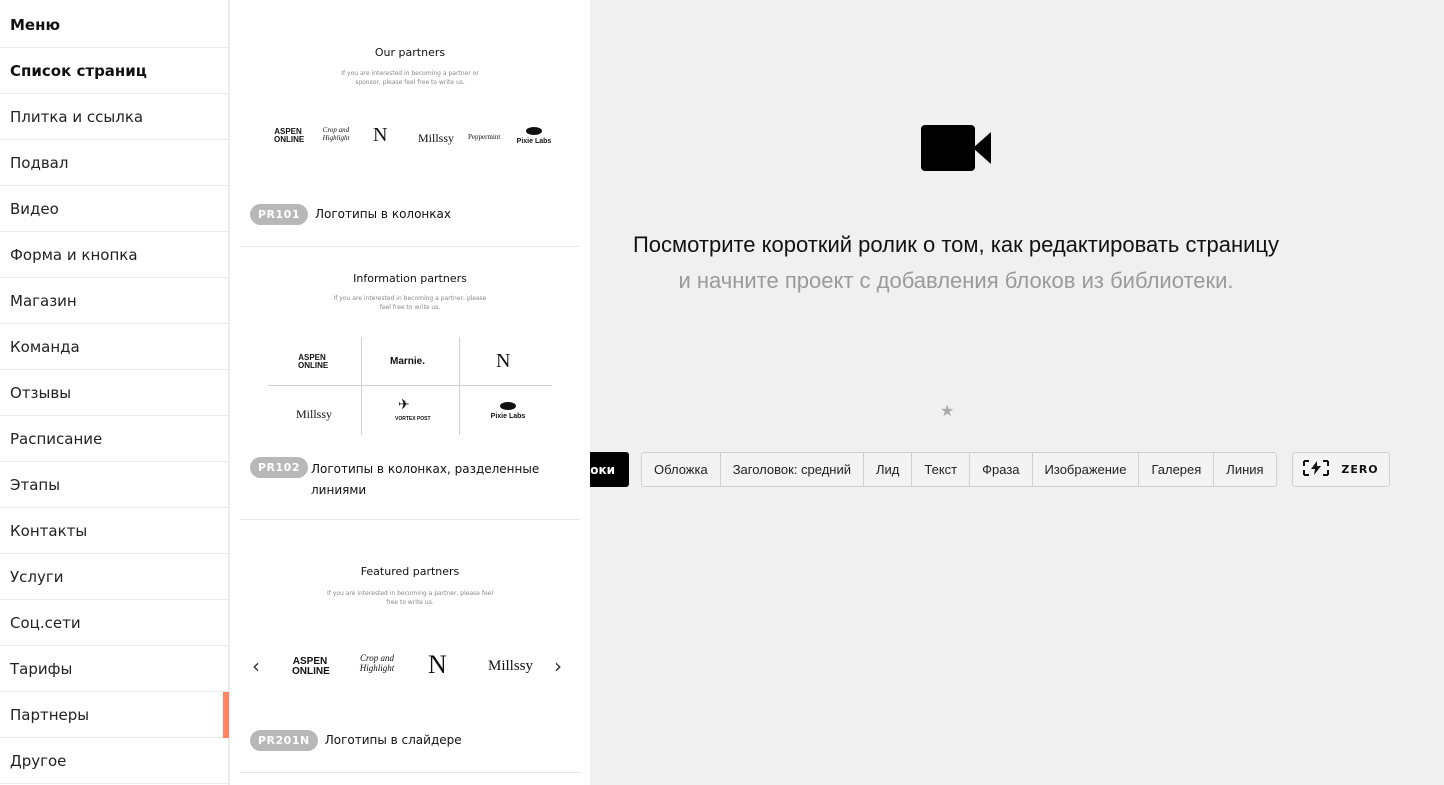  I want to click on zero-block-button: ZERO, so click(1341, 469).